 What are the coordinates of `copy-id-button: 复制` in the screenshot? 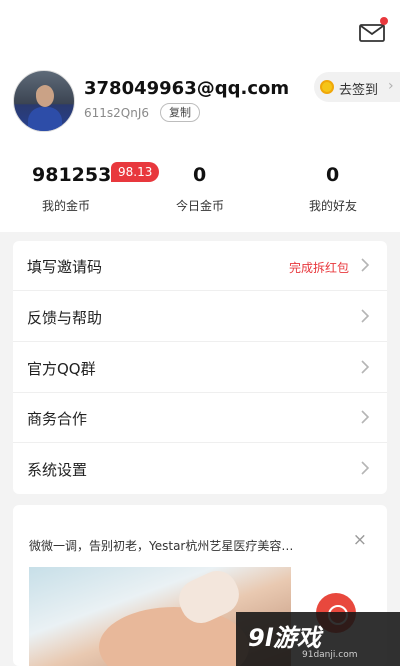 It's located at (180, 112).